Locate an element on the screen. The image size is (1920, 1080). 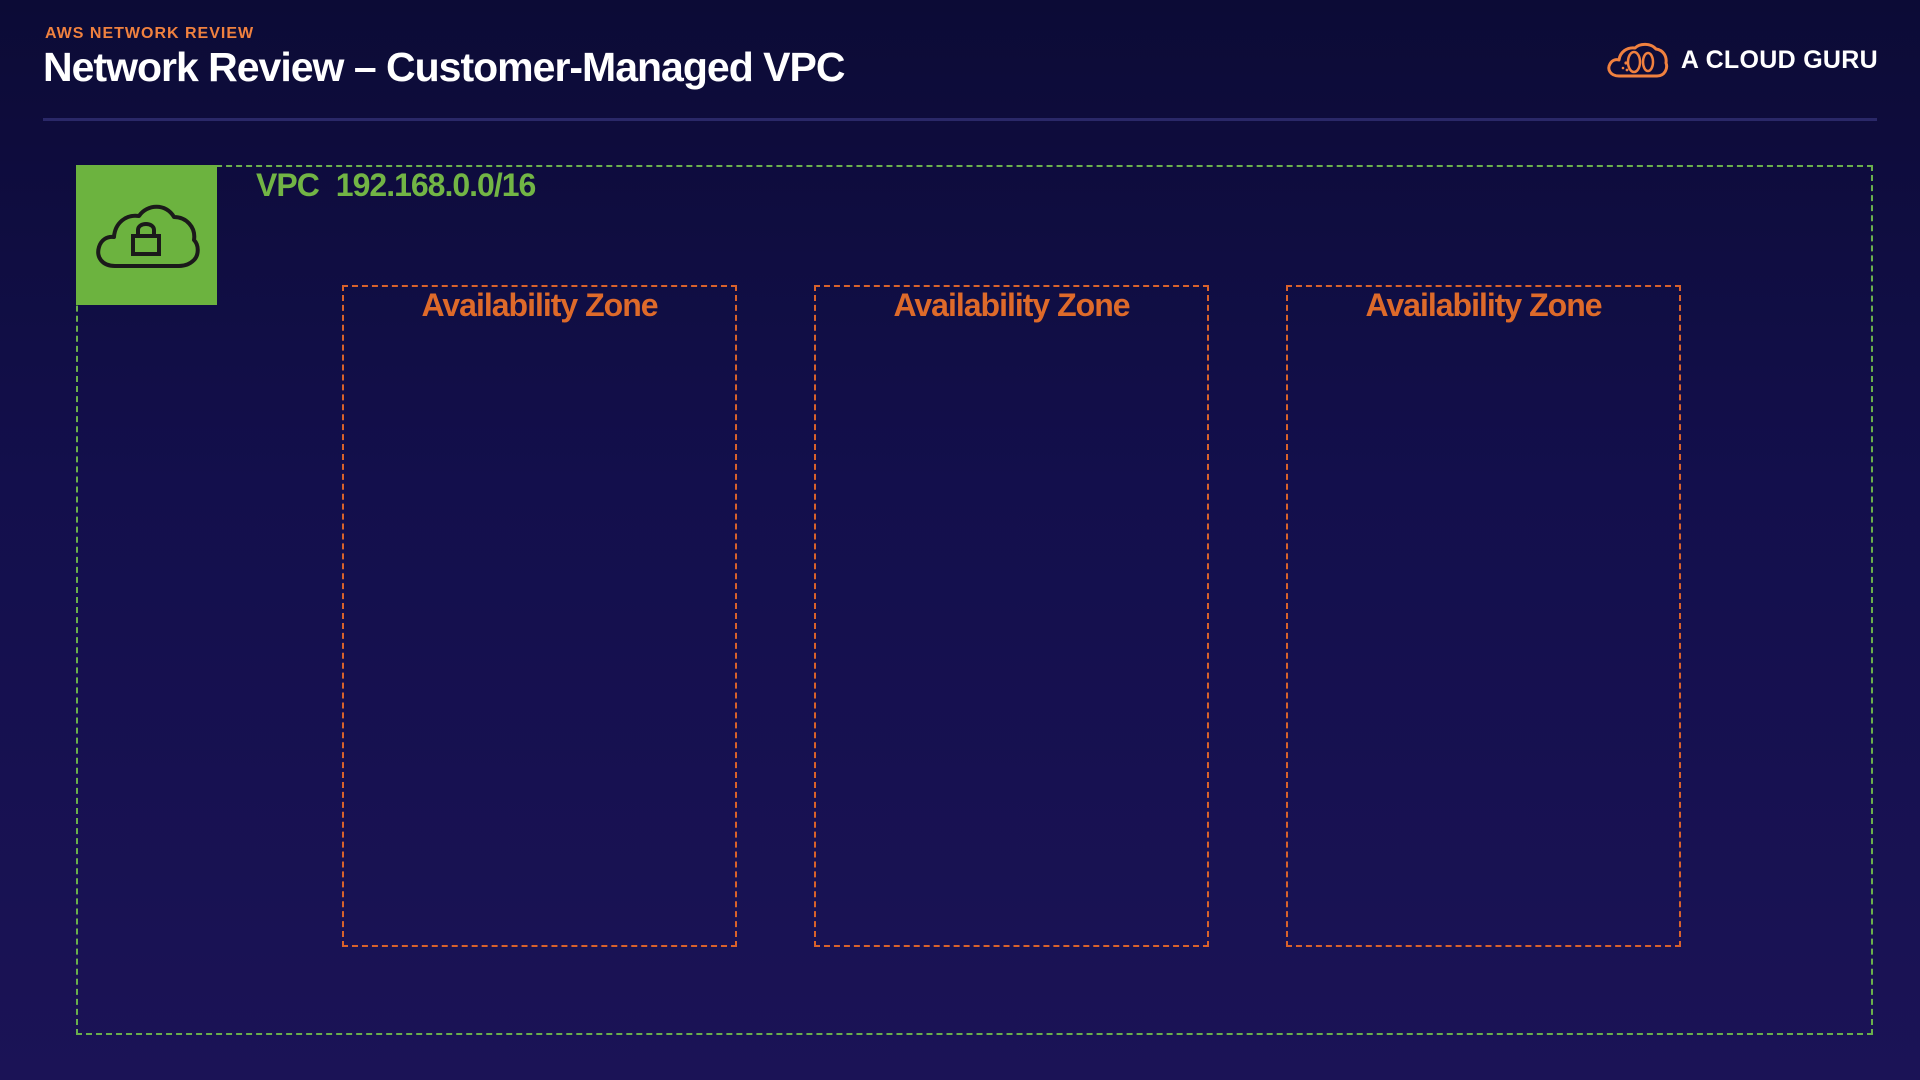
availability-zone-2: Availability Zone is located at coordinates (1011, 616).